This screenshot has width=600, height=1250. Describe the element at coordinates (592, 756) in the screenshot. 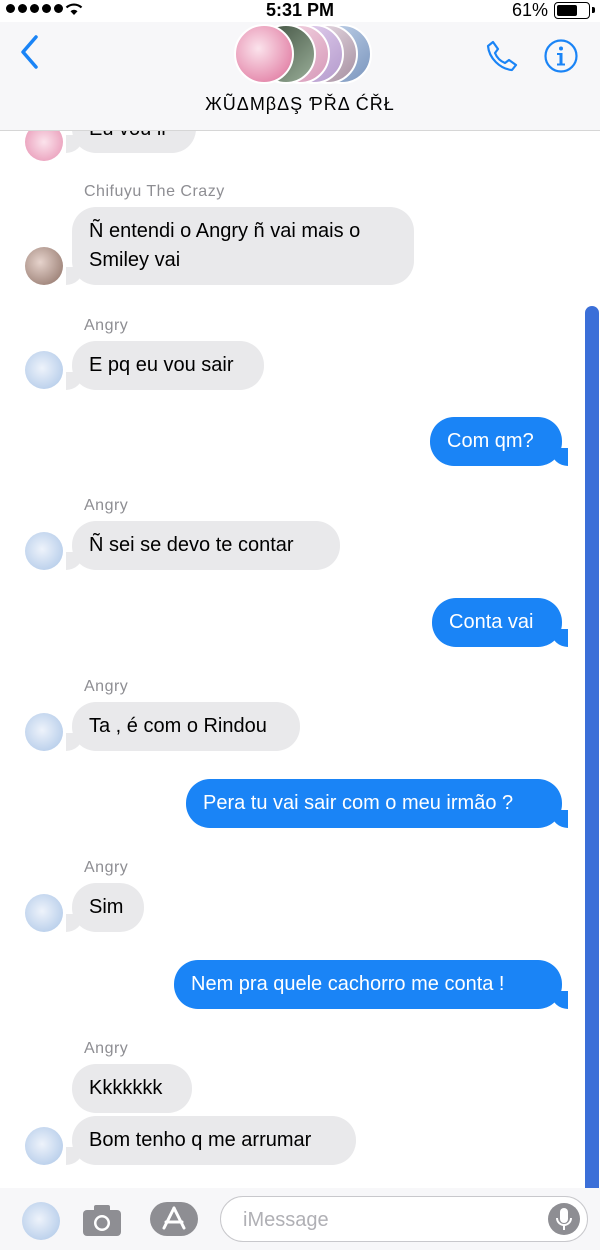

I see `scrollbar` at that location.